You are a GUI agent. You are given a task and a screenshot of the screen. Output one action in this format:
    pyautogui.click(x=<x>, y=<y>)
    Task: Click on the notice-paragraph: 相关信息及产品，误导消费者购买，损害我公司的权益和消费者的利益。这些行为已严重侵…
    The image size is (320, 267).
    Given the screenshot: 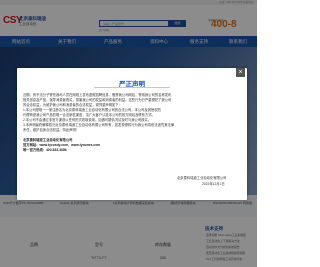 What is the action you would take?
    pyautogui.click(x=97, y=100)
    